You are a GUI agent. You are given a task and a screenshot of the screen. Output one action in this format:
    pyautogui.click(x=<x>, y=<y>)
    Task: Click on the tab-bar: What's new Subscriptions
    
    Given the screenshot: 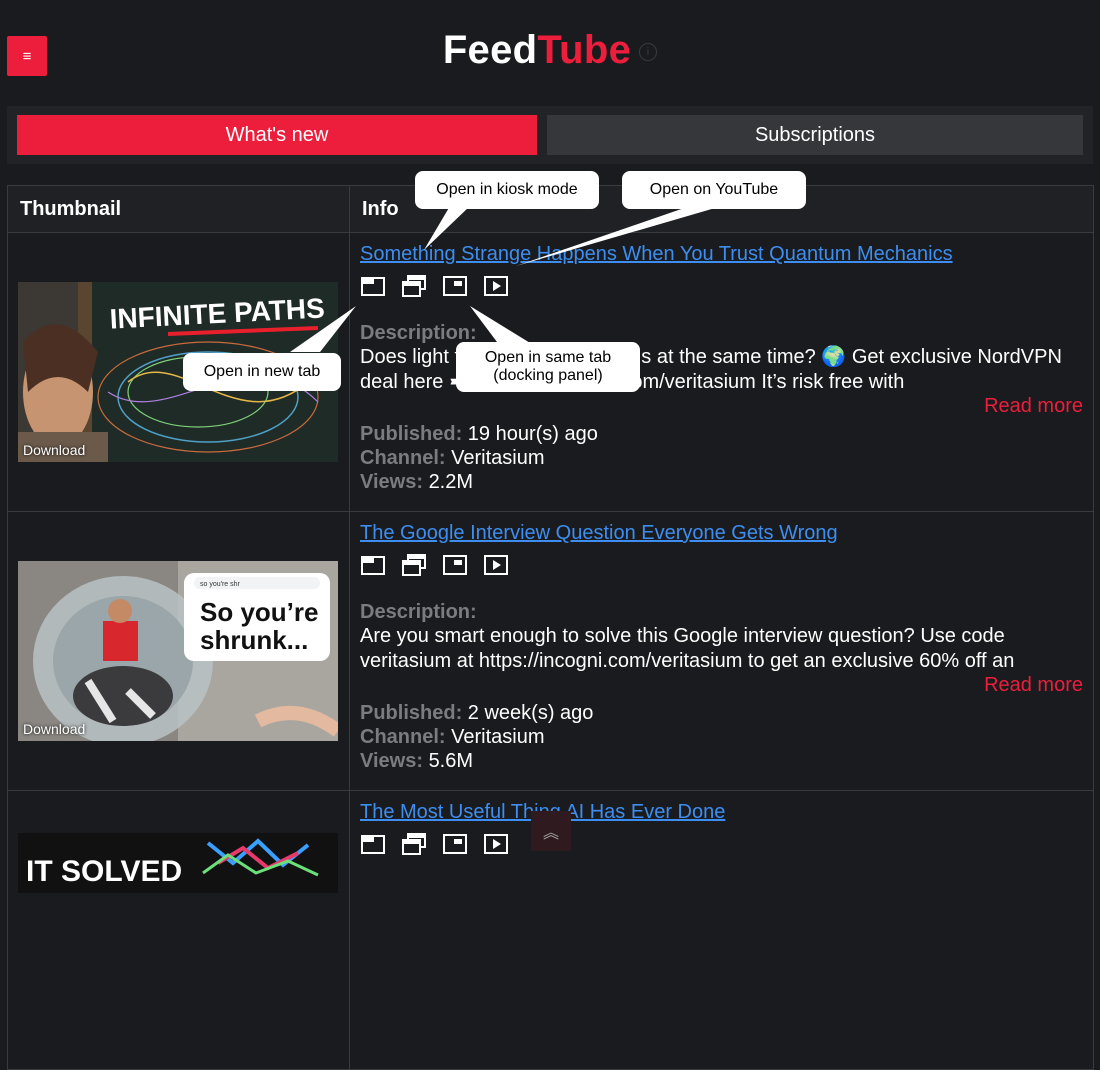 What is the action you would take?
    pyautogui.click(x=550, y=135)
    